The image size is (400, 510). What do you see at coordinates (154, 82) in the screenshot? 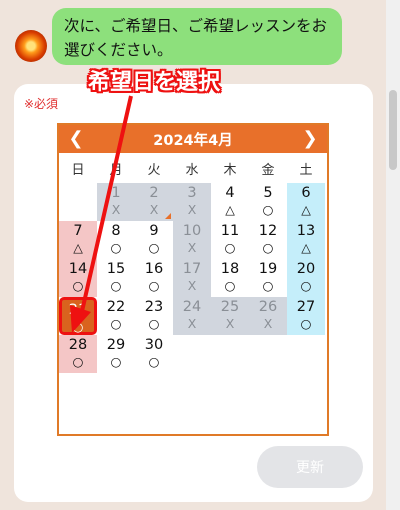
I see `annotation-callout: 希望日を選択` at bounding box center [154, 82].